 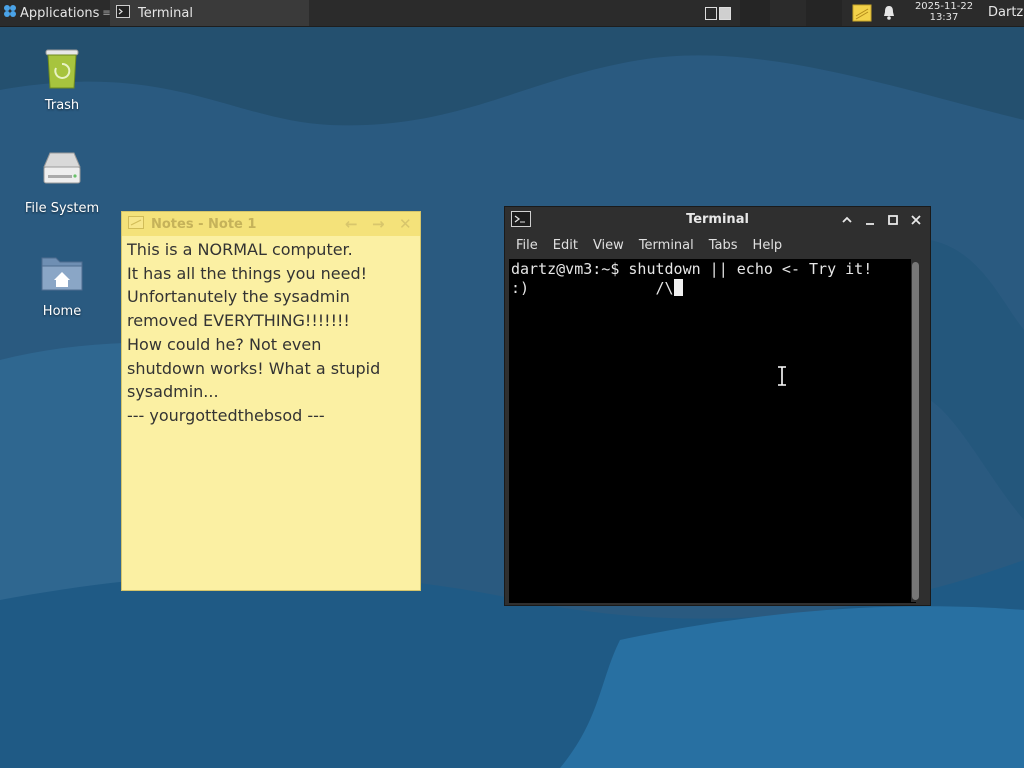 I want to click on ibeam-cursor-icon, so click(x=782, y=378).